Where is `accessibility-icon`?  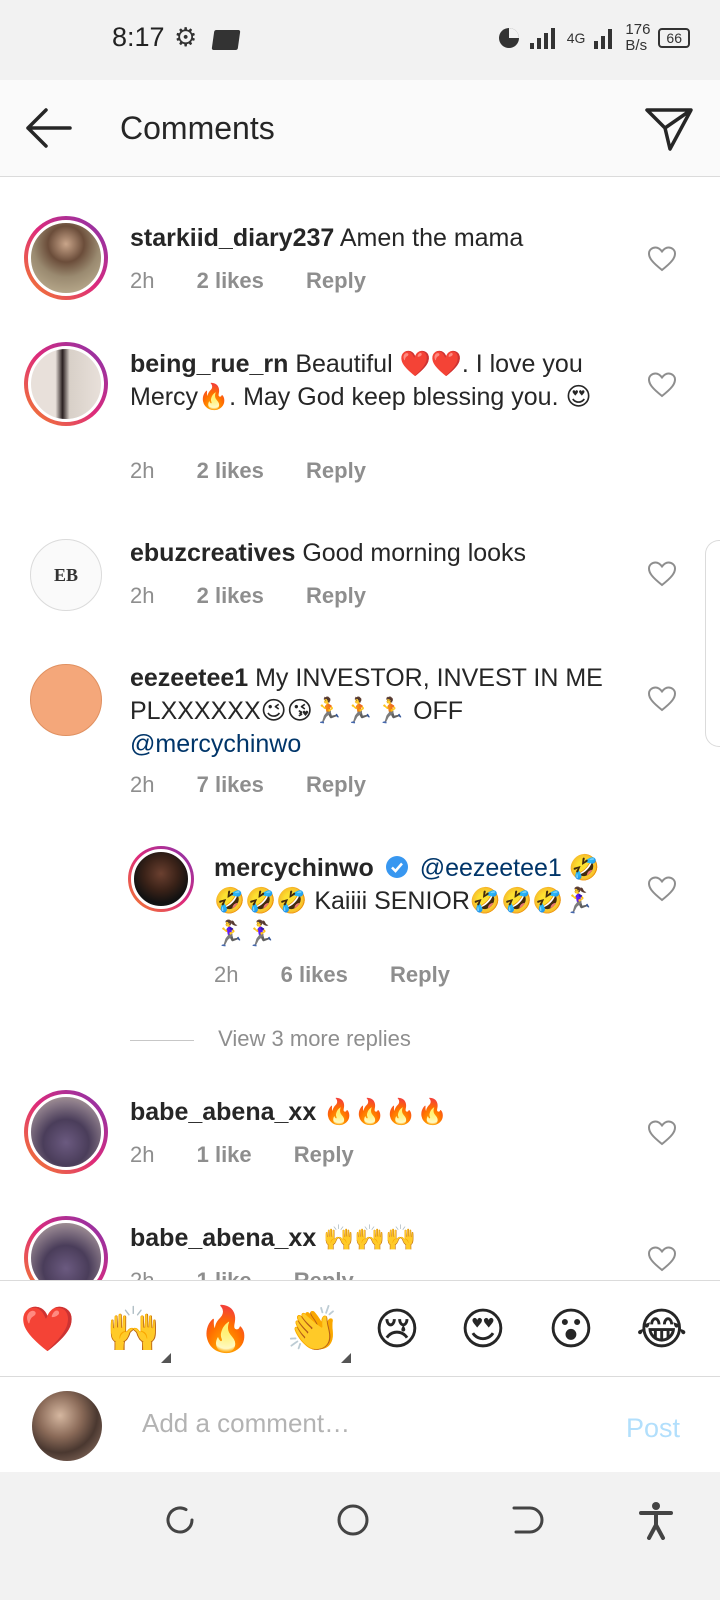 accessibility-icon is located at coordinates (656, 1520).